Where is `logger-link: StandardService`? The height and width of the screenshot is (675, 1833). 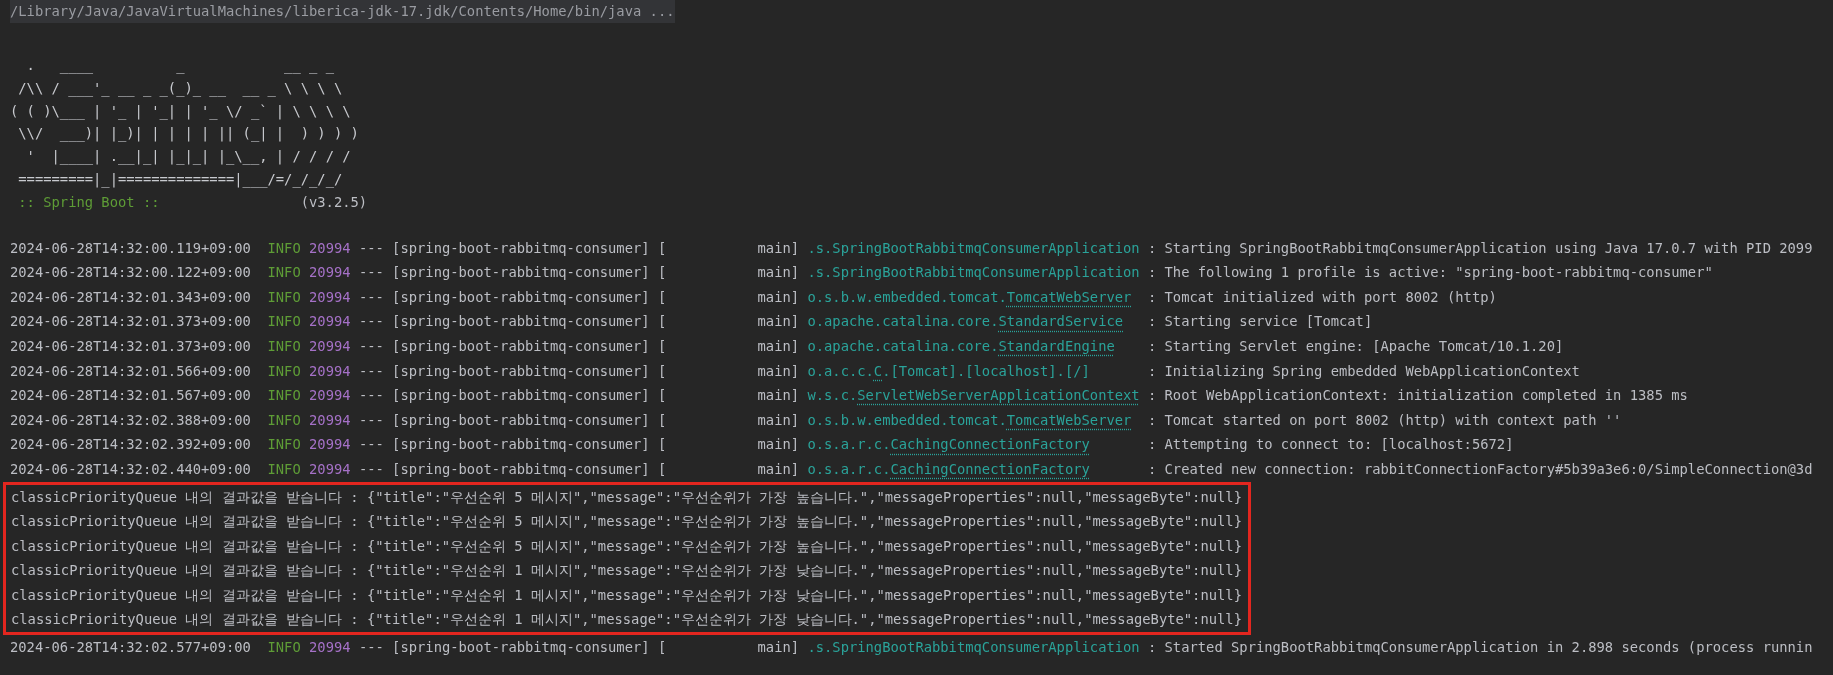
logger-link: StandardService is located at coordinates (1061, 321).